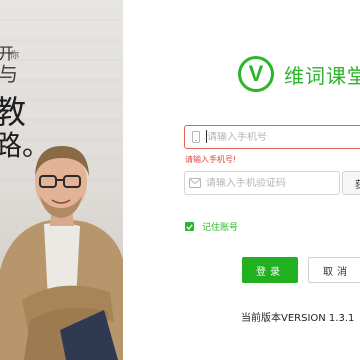 The height and width of the screenshot is (360, 360). I want to click on check-icon, so click(189, 226).